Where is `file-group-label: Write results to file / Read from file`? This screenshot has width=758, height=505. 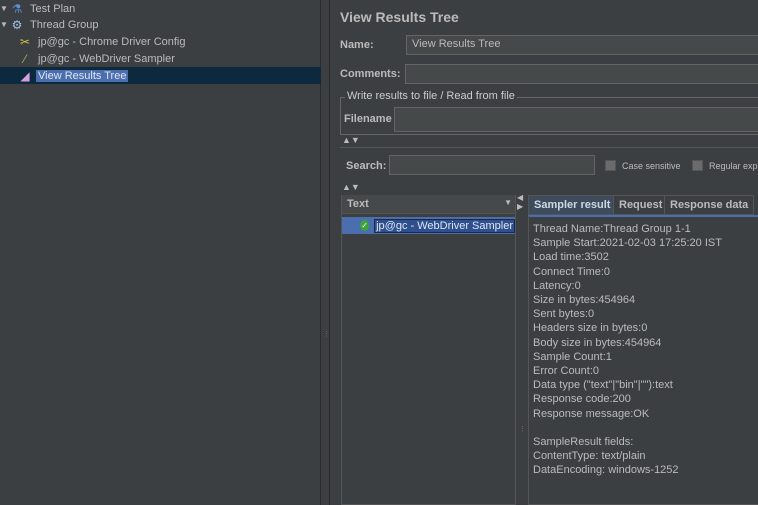
file-group-label: Write results to file / Read from file is located at coordinates (431, 96).